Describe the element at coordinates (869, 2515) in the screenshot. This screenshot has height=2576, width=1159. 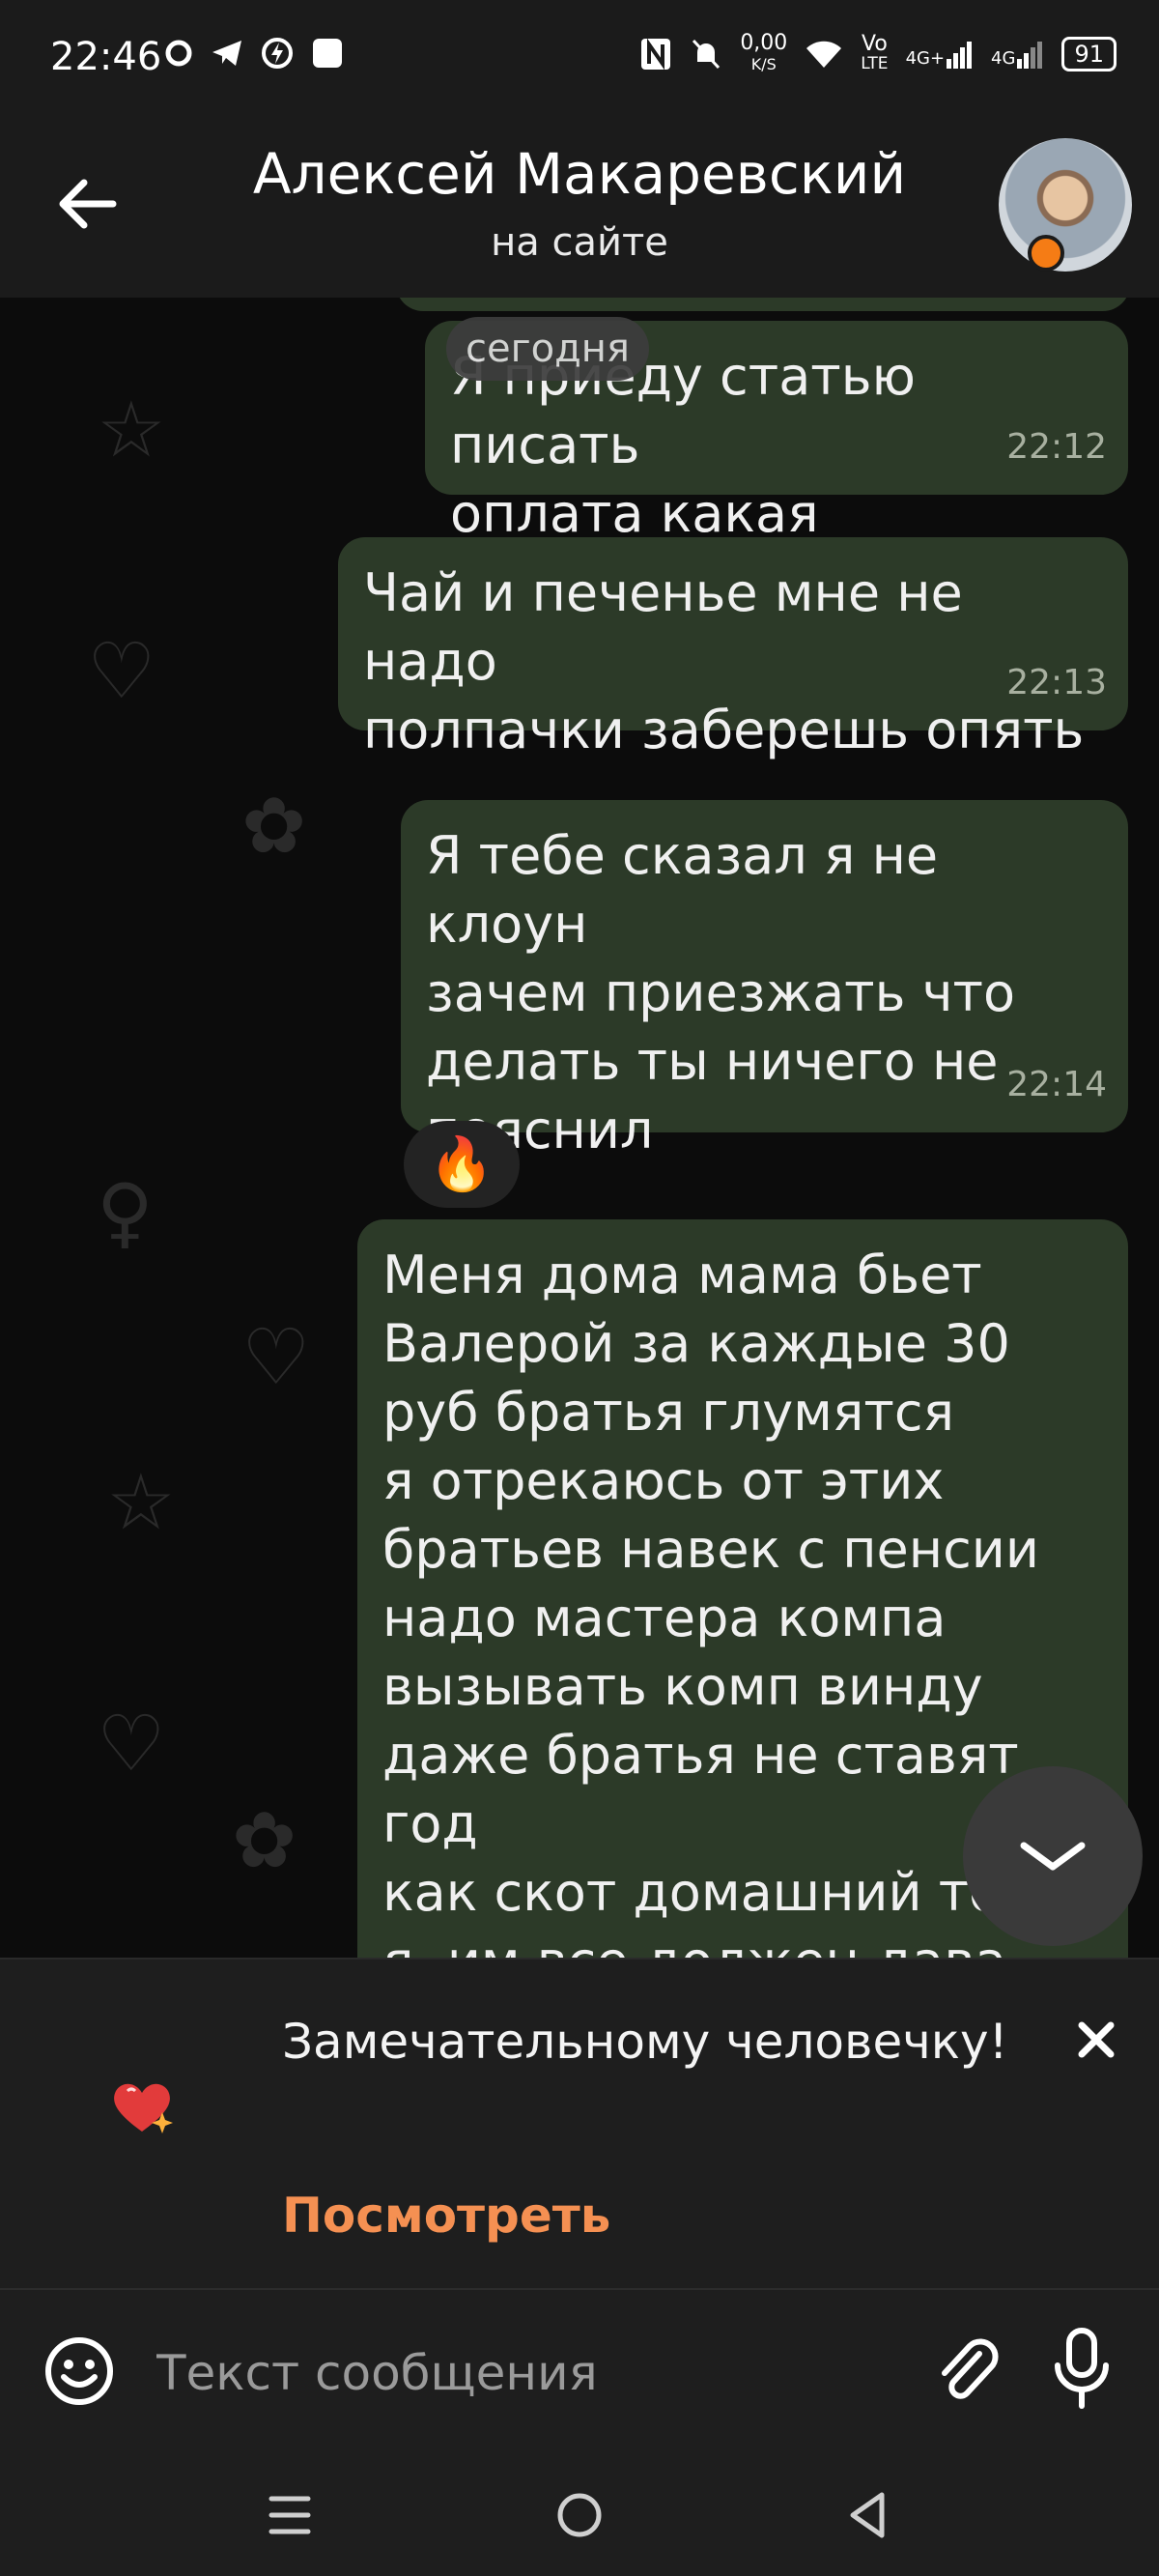
I see `back-triangle-icon` at that location.